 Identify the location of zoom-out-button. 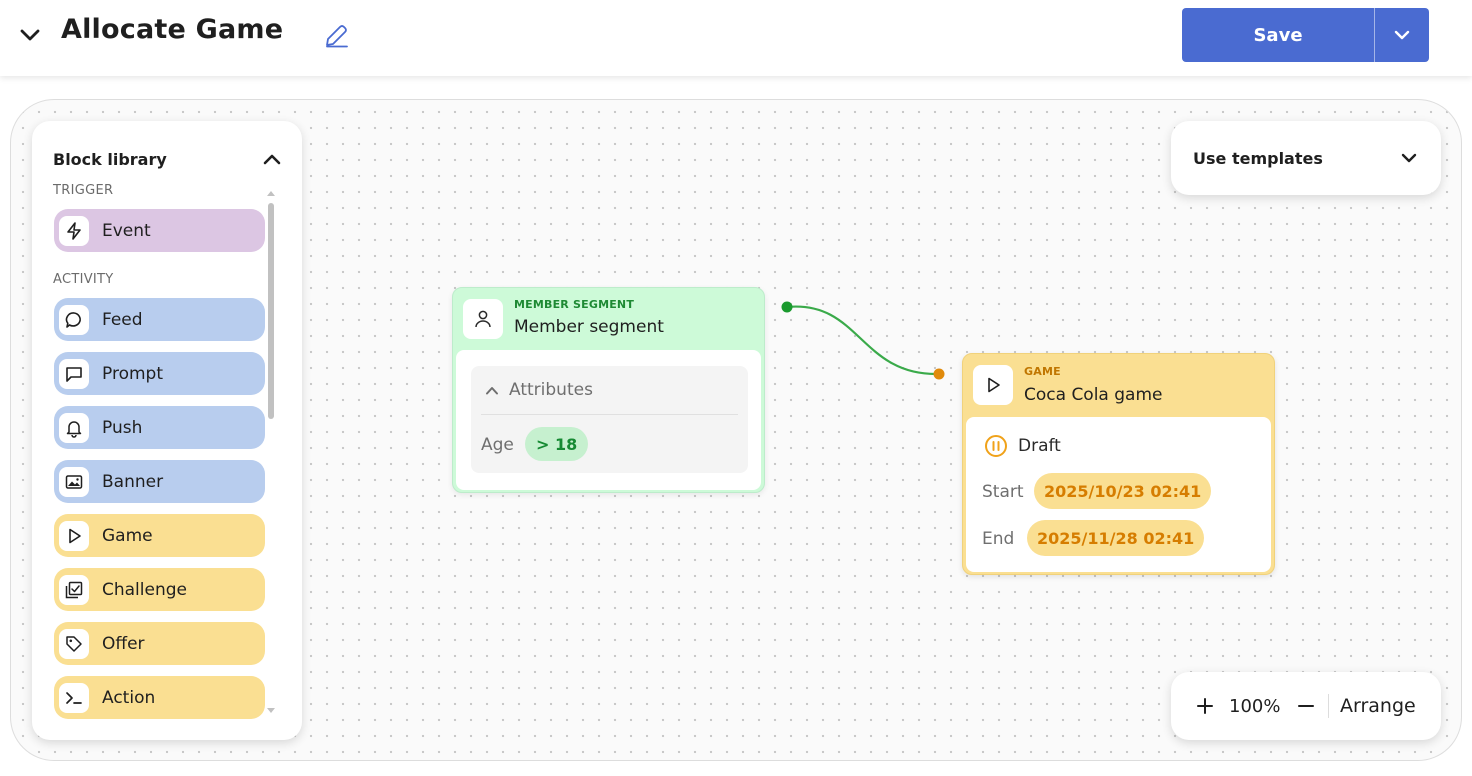
(1306, 706).